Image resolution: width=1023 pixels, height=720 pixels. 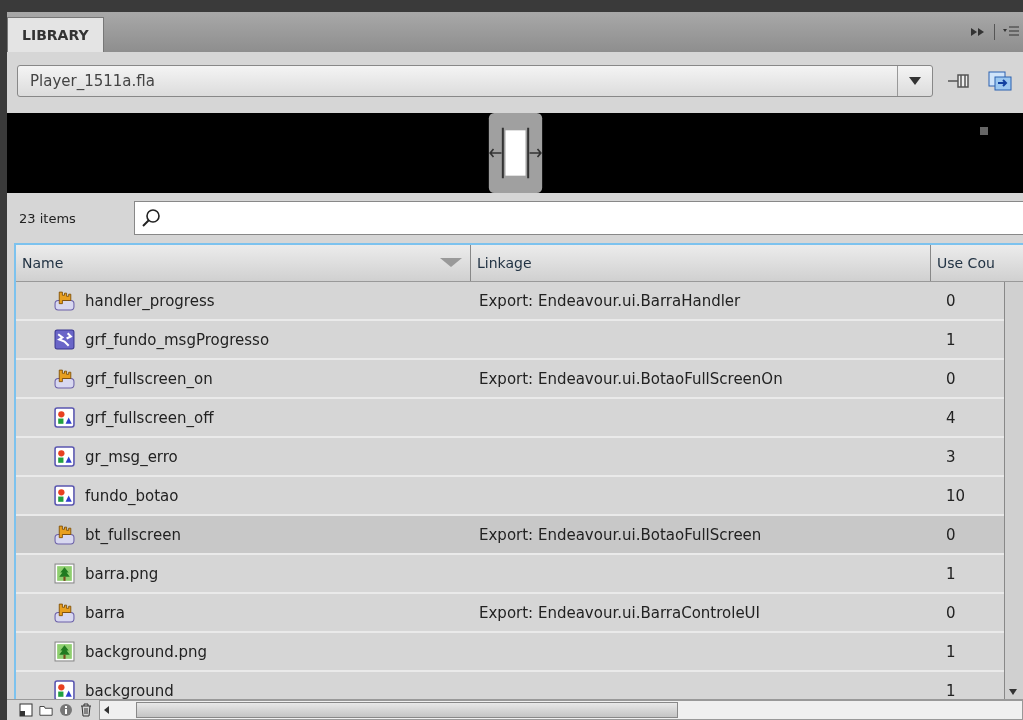 I want to click on item-name: gr_msg_erro, so click(x=131, y=456).